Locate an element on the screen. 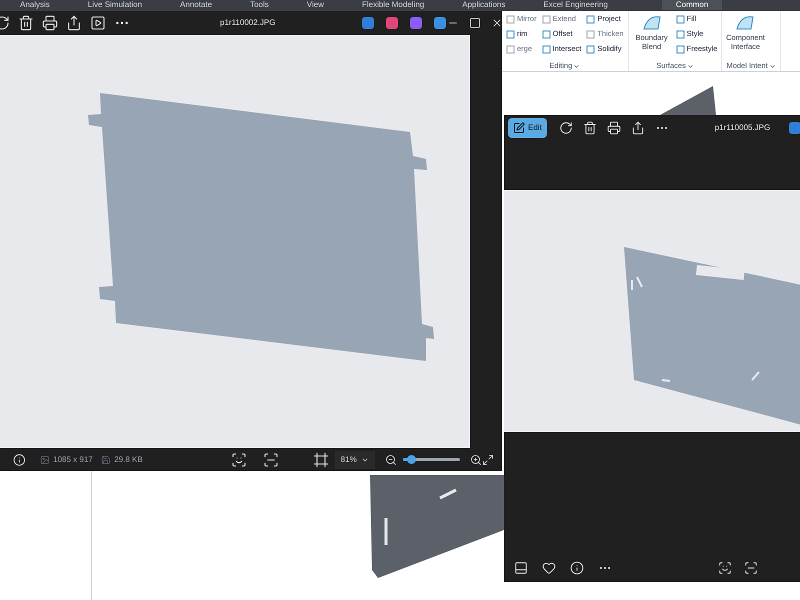 The width and height of the screenshot is (800, 600). menu-tab: Excel Engineering is located at coordinates (575, 5).